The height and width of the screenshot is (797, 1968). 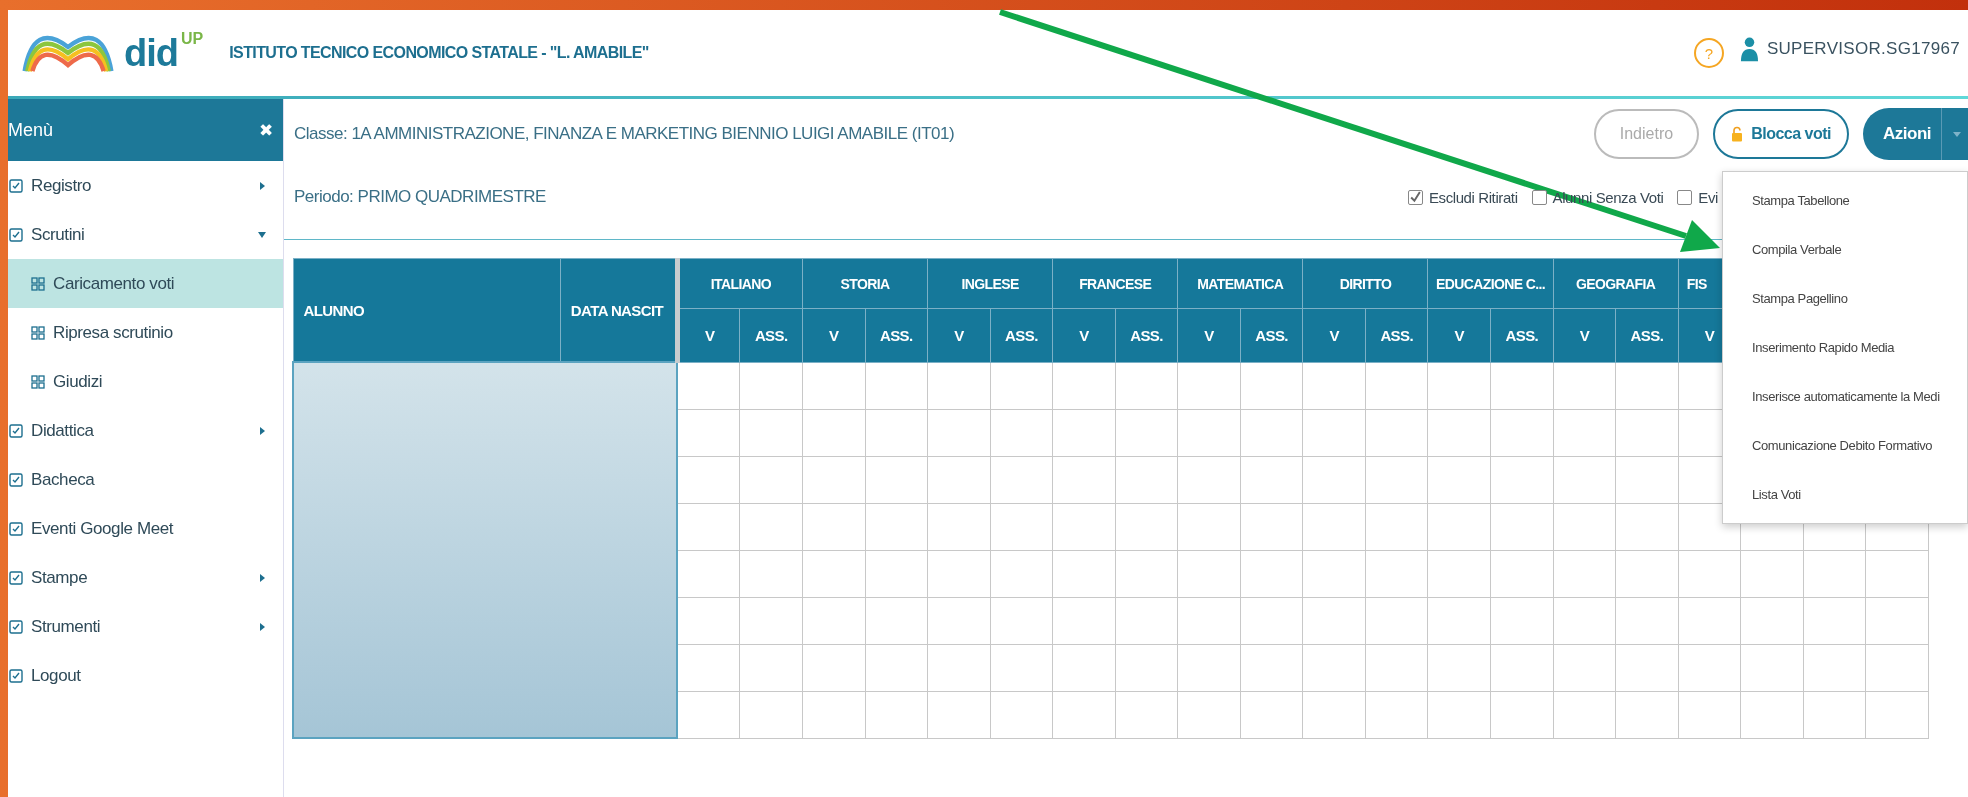 What do you see at coordinates (145, 479) in the screenshot?
I see `menu-item: Bacheca` at bounding box center [145, 479].